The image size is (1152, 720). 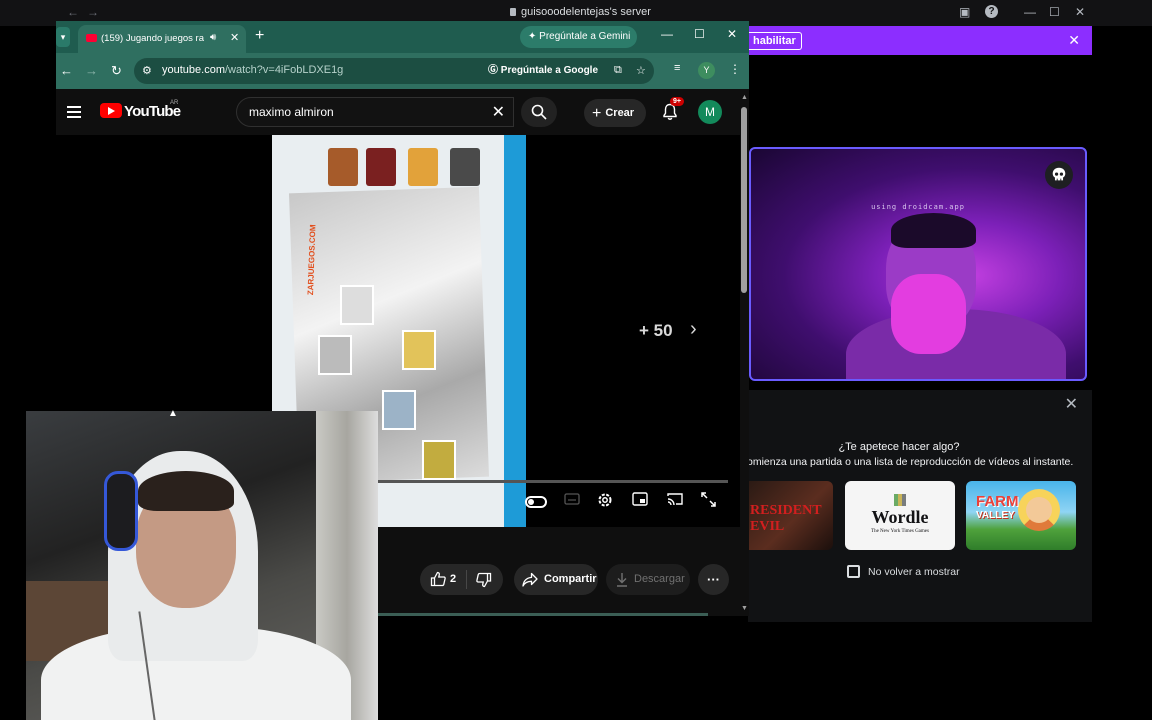 What do you see at coordinates (706, 70) in the screenshot?
I see `profile-avatar: Y` at bounding box center [706, 70].